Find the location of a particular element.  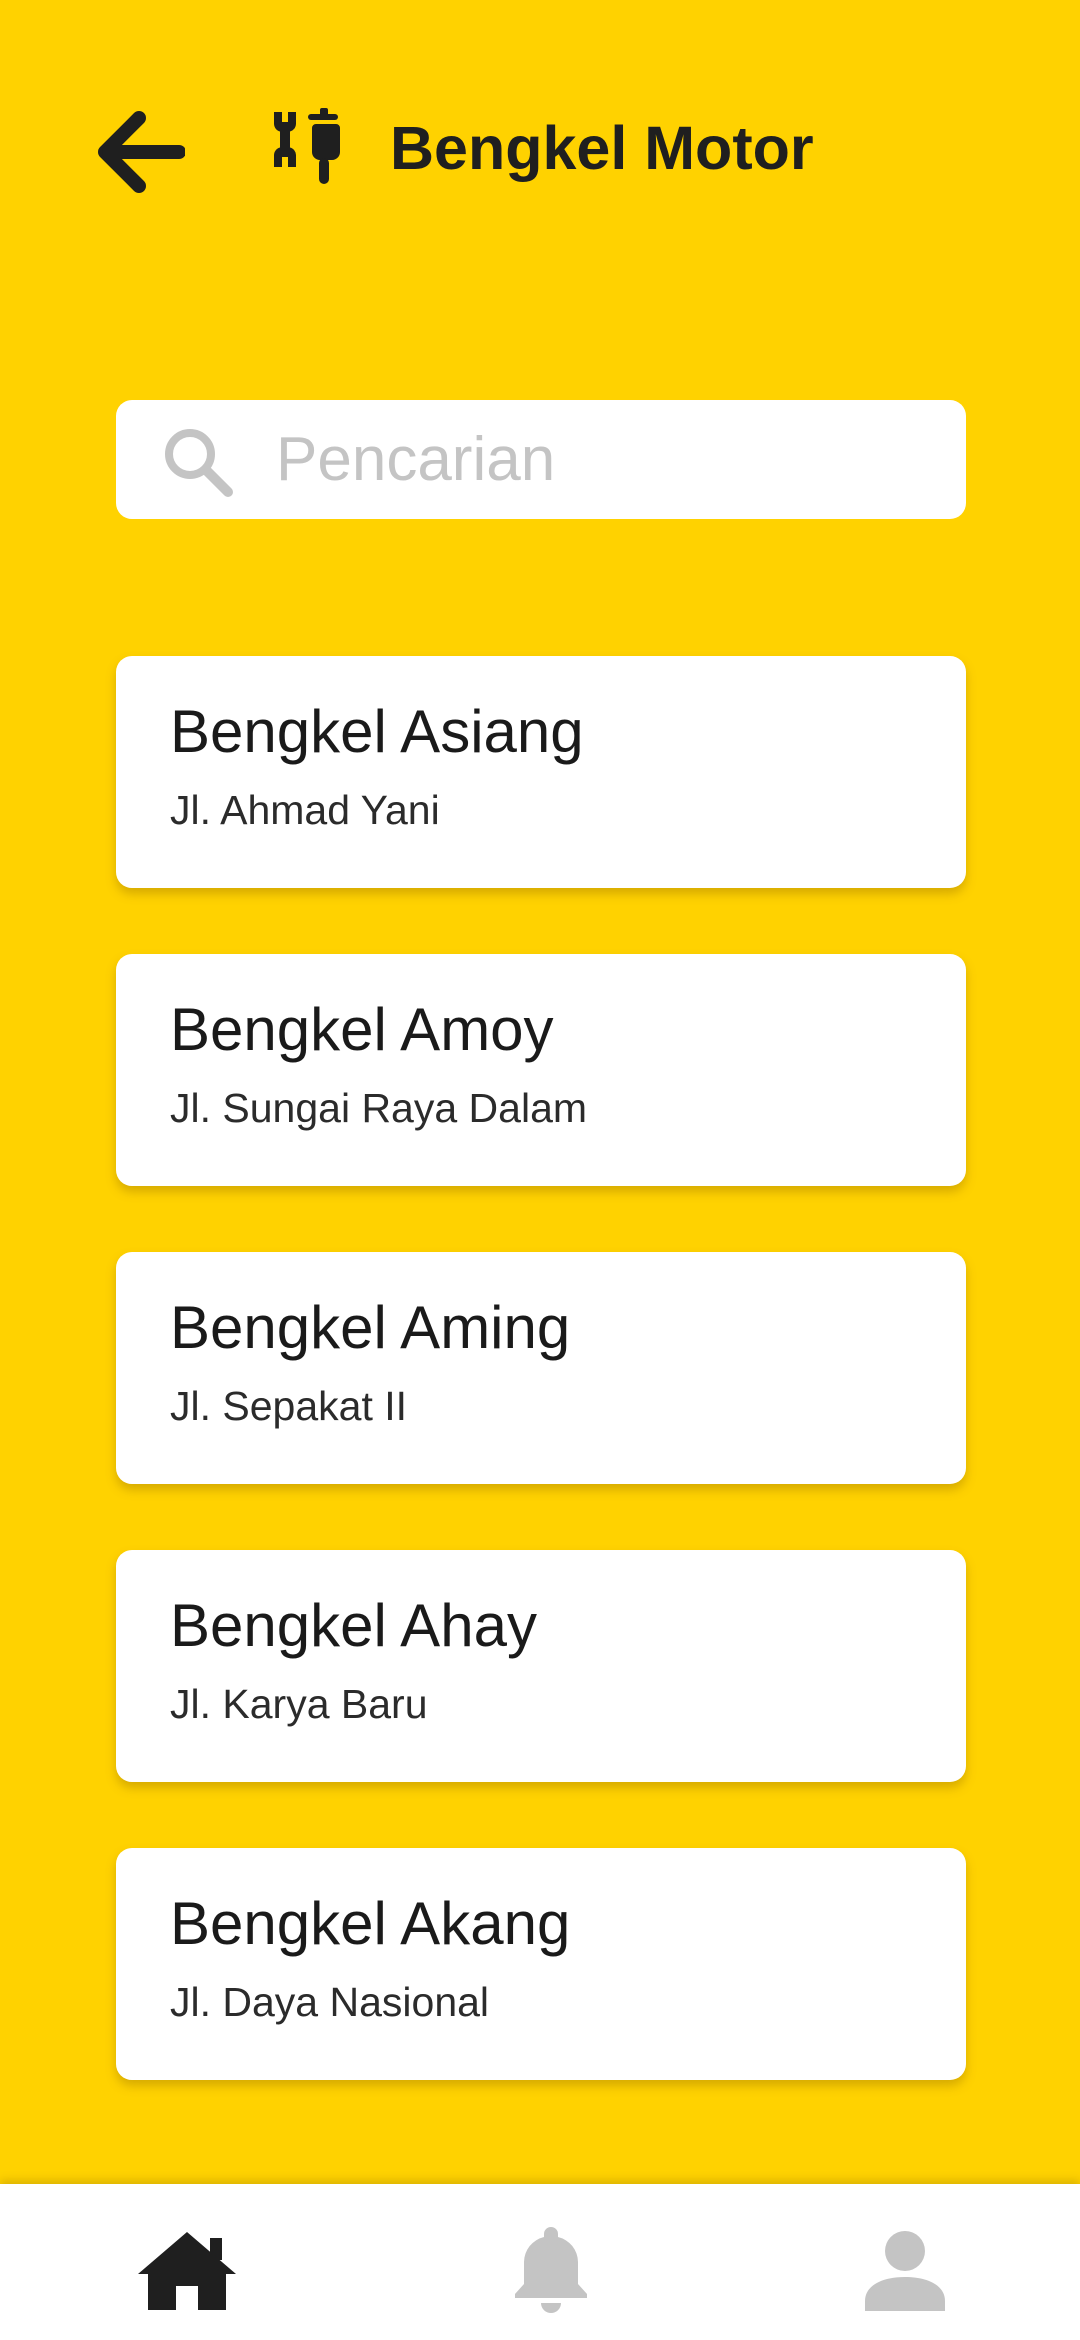

workshop-name: Bengkel Ahay is located at coordinates (353, 1625).